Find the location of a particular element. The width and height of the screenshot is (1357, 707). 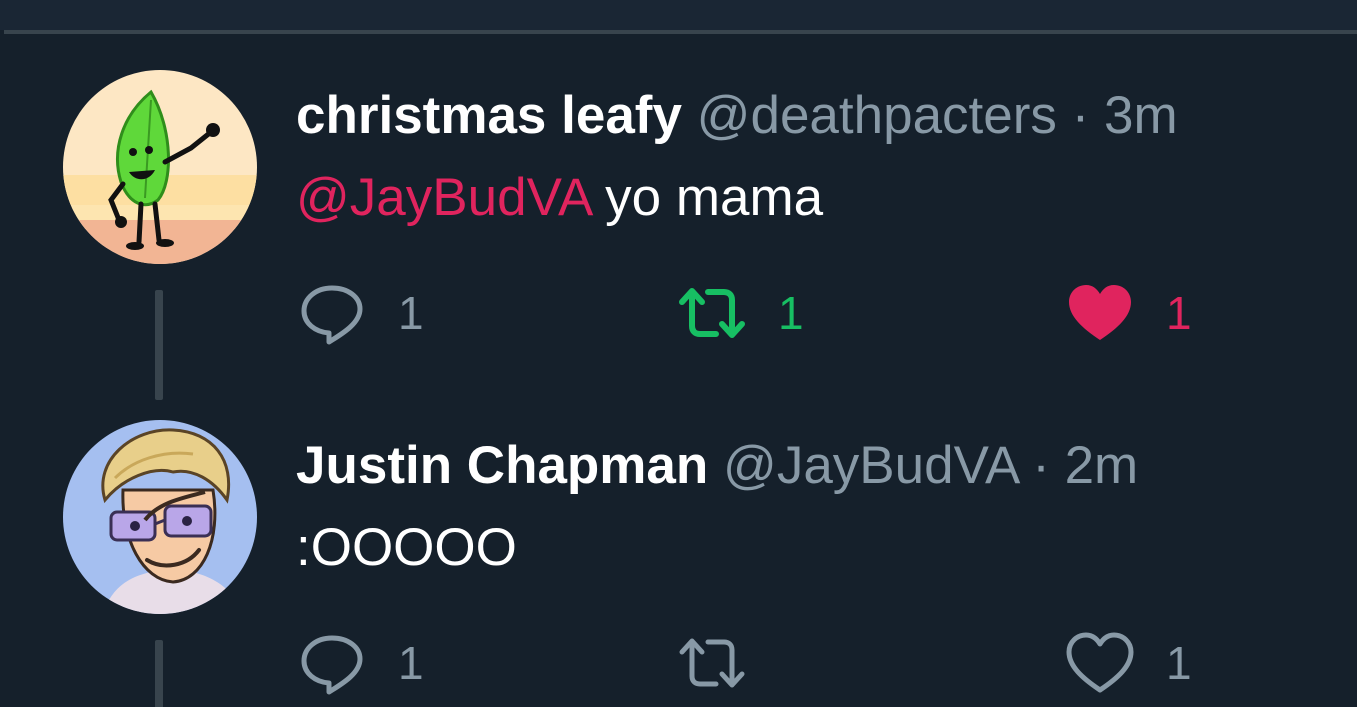

tweet-header: Justin Chapman @JayBudVA · 2m is located at coordinates (717, 466).